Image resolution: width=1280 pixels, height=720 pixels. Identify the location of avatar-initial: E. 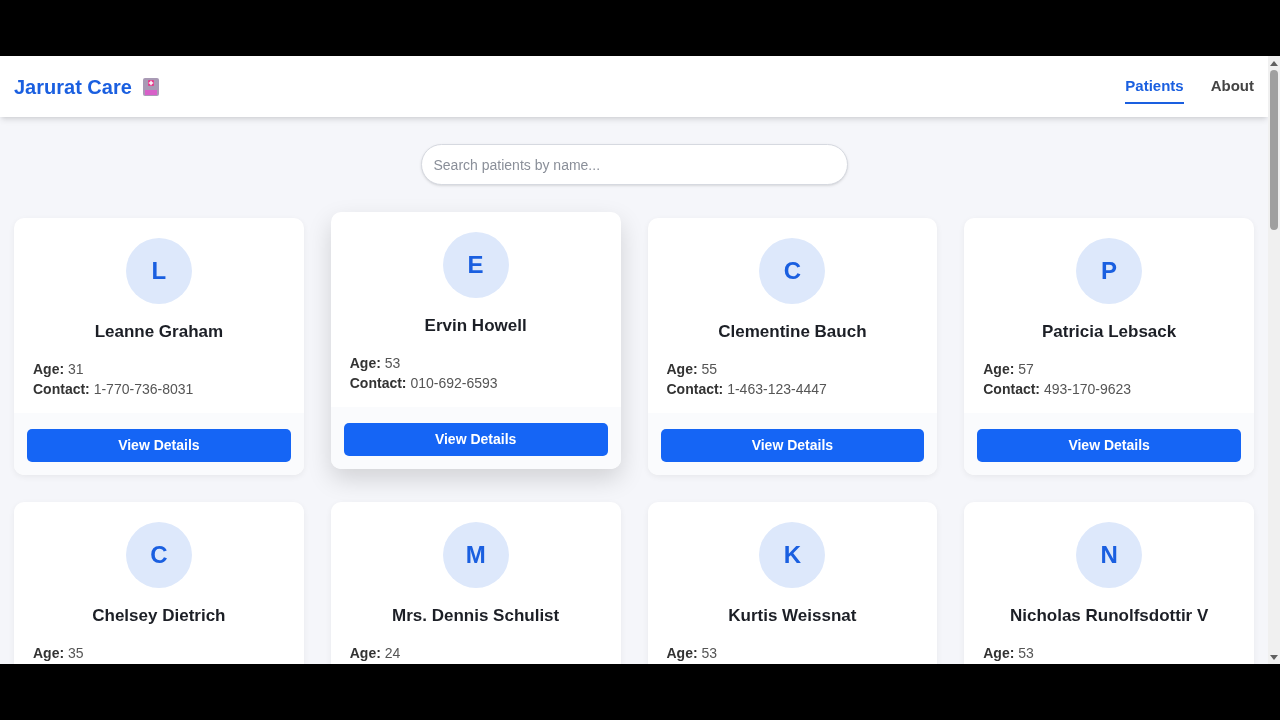
(475, 265).